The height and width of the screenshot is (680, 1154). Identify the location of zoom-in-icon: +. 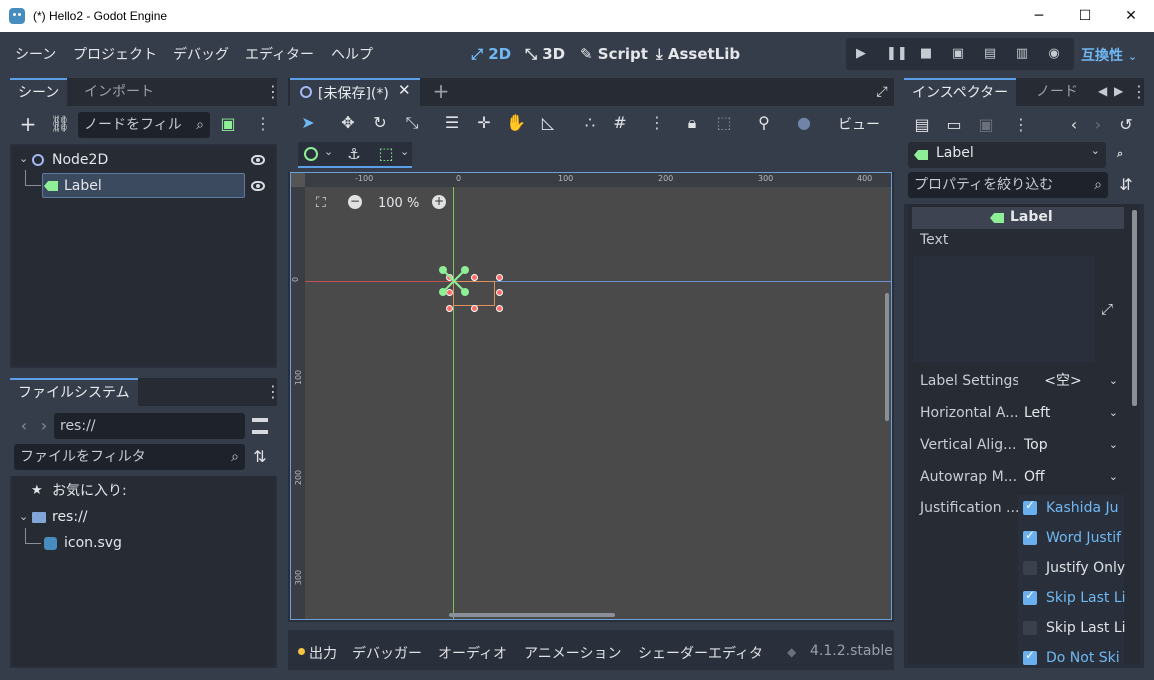
(439, 202).